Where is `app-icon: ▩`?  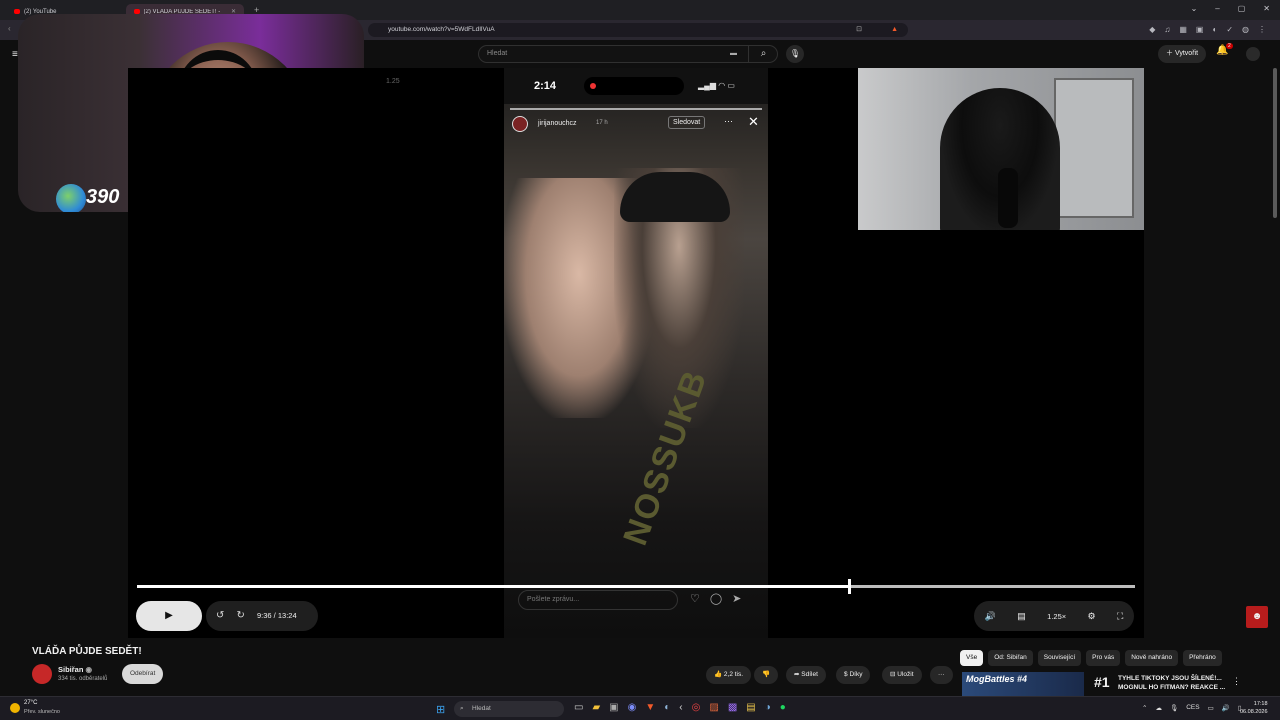
app-icon: ▩ is located at coordinates (732, 707).